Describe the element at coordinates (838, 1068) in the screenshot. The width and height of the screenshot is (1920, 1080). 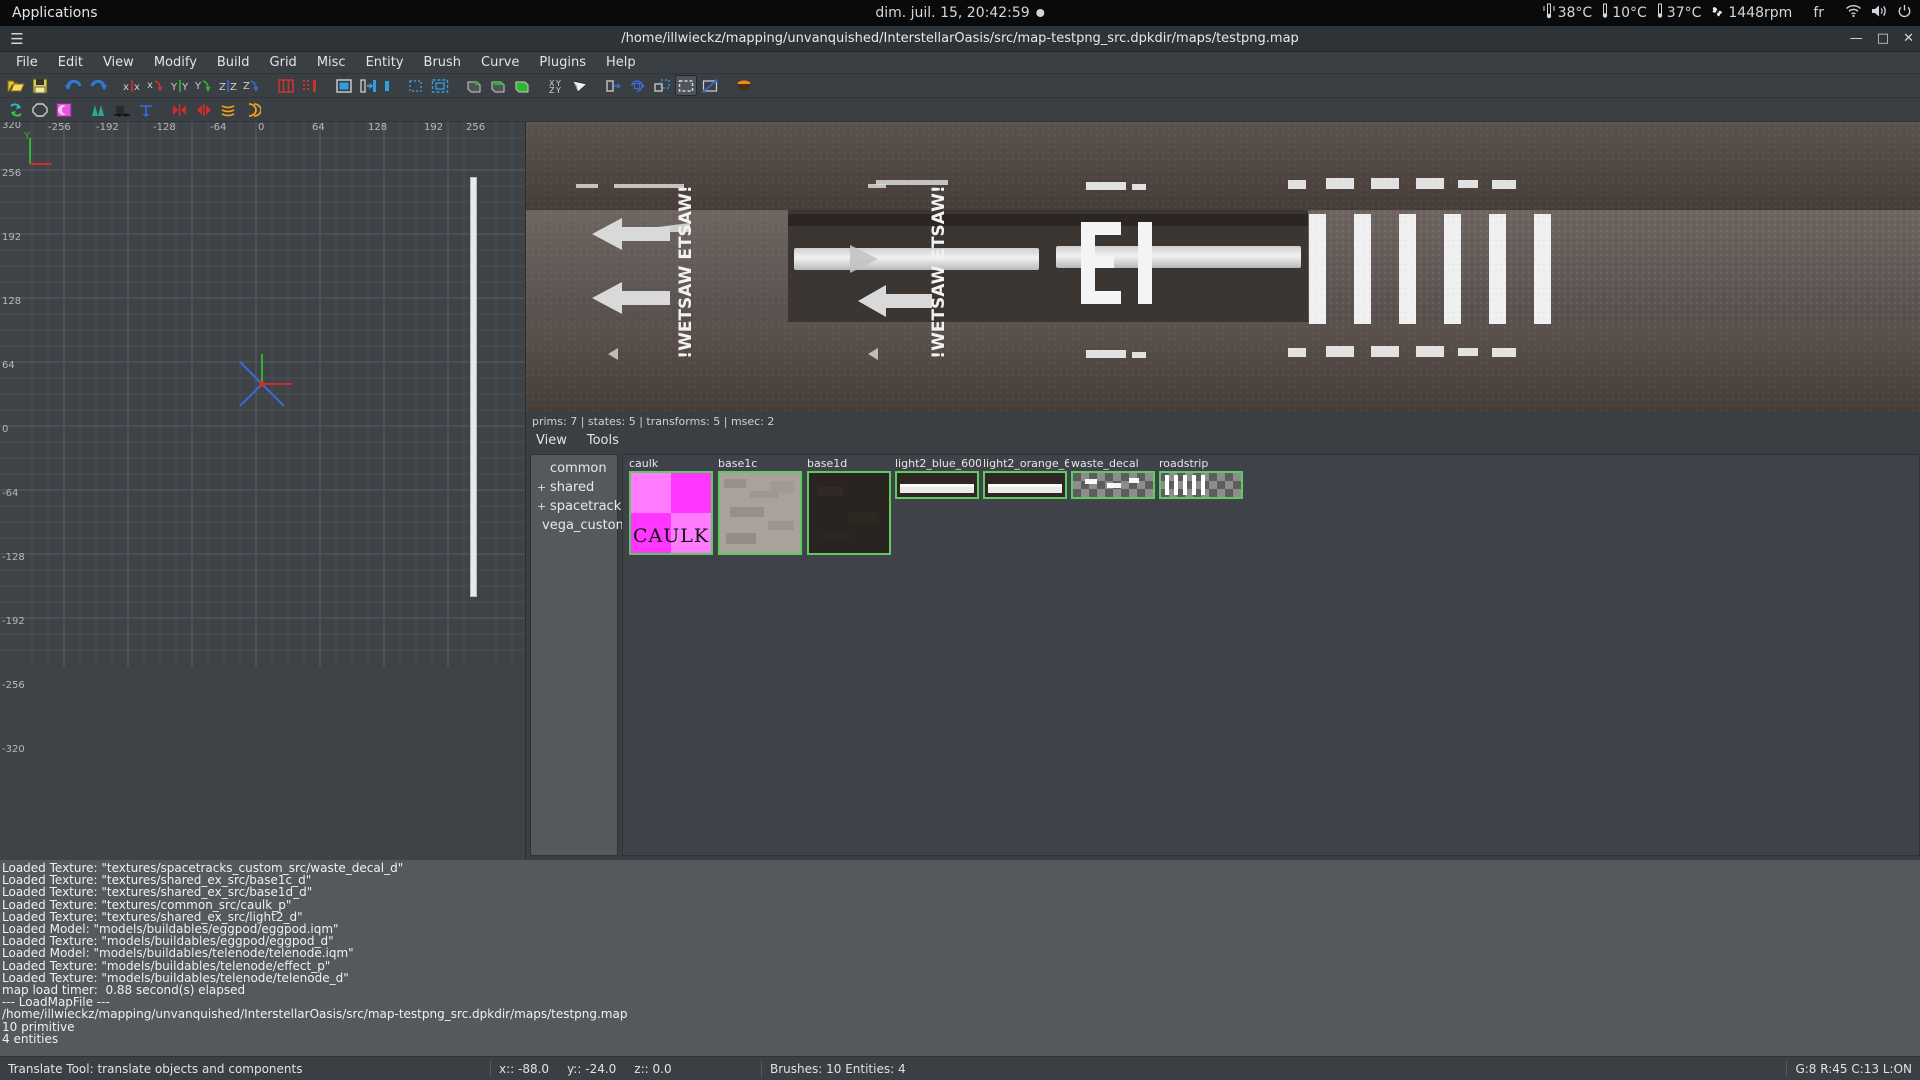
I see `status-counts-label: Brushes: 10 Entities: 4` at that location.